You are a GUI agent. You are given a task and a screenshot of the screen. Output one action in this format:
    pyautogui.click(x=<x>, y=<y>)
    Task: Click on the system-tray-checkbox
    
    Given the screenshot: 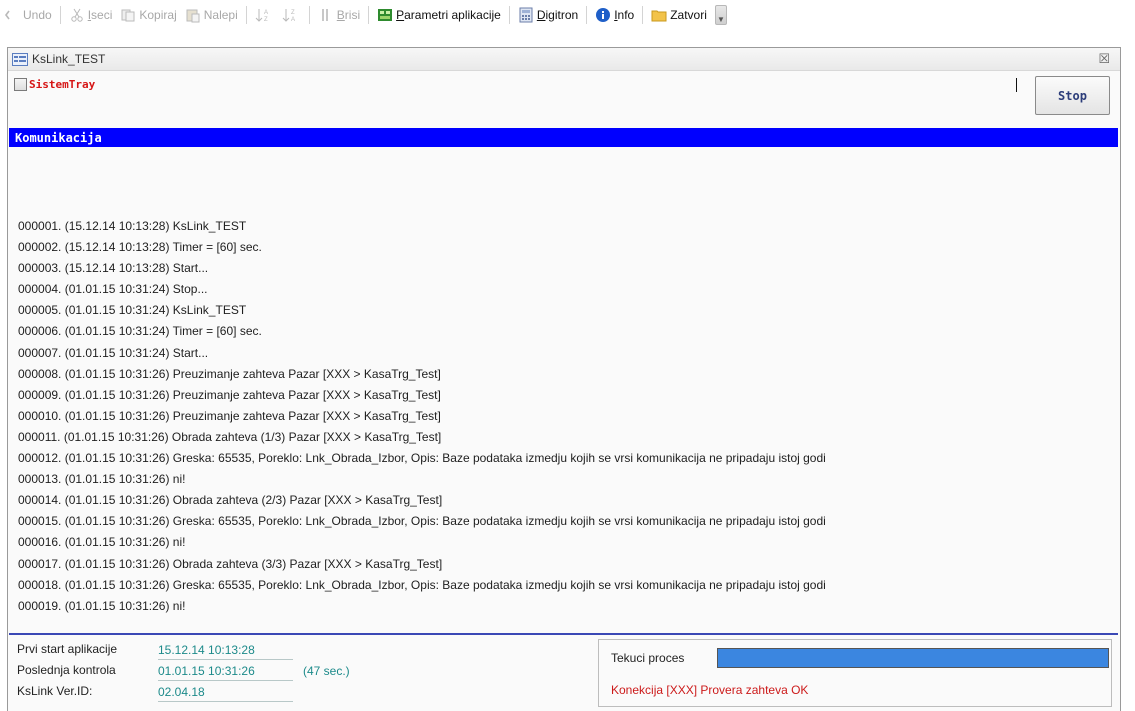 What is the action you would take?
    pyautogui.click(x=20, y=84)
    